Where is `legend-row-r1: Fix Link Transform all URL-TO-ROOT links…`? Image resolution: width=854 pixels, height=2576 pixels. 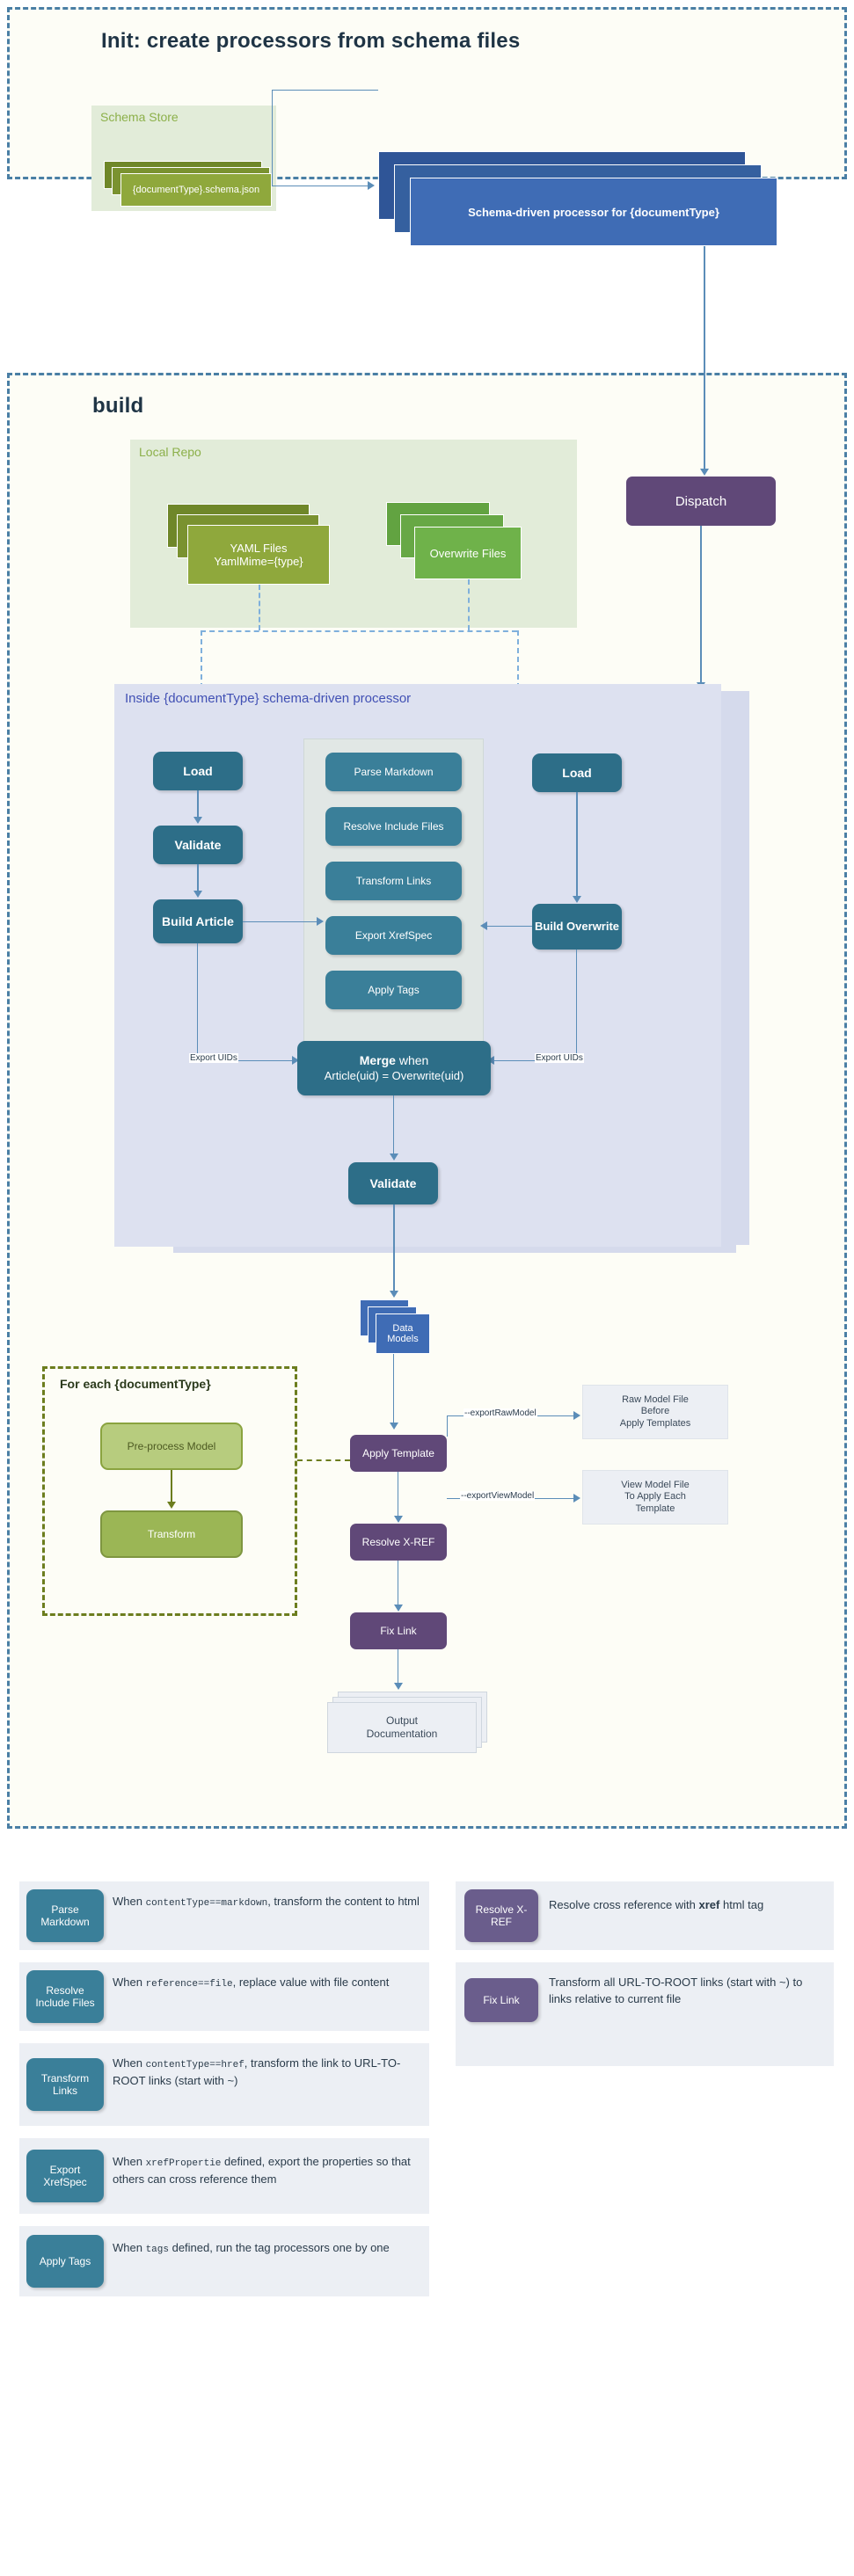 legend-row-r1: Fix Link Transform all URL-TO-ROOT links… is located at coordinates (645, 2014).